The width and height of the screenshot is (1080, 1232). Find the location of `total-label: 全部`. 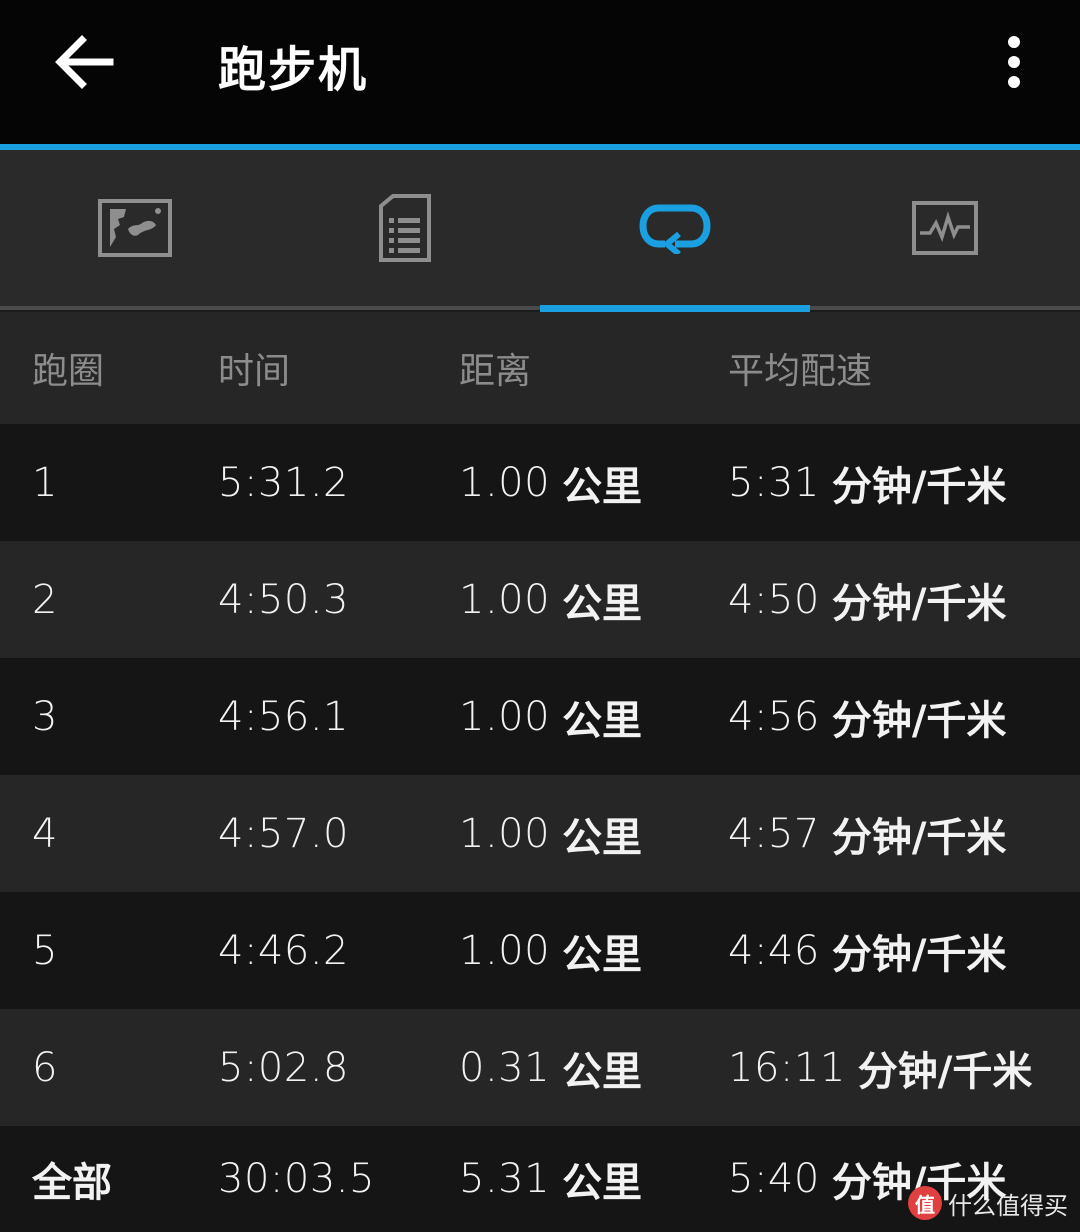

total-label: 全部 is located at coordinates (72, 1183).